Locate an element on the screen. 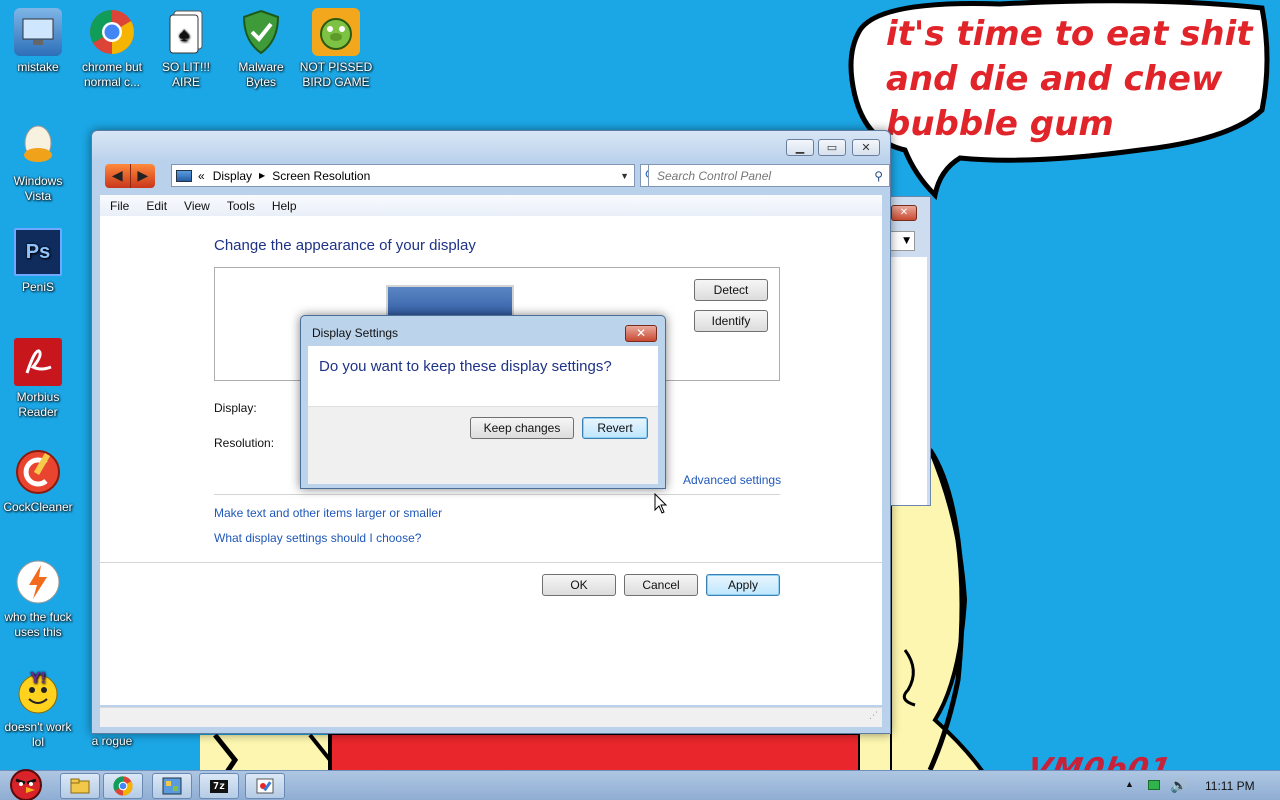  desktop-icon-malwarebytes: Malware Bytes is located at coordinates (261, 49).